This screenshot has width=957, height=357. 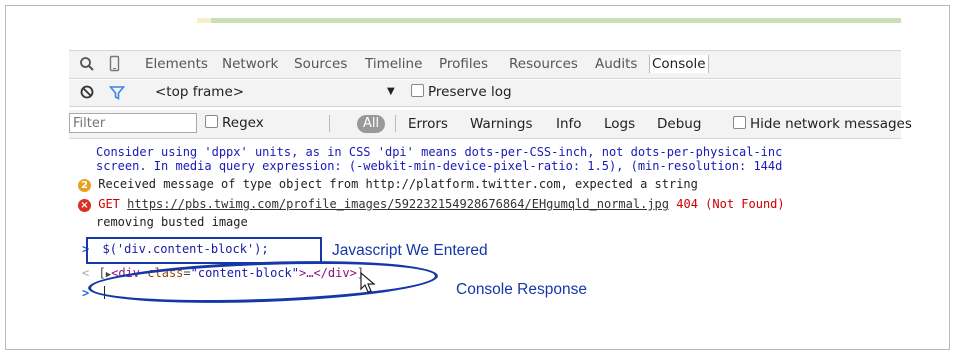 What do you see at coordinates (619, 124) in the screenshot?
I see `level-logs: Logs` at bounding box center [619, 124].